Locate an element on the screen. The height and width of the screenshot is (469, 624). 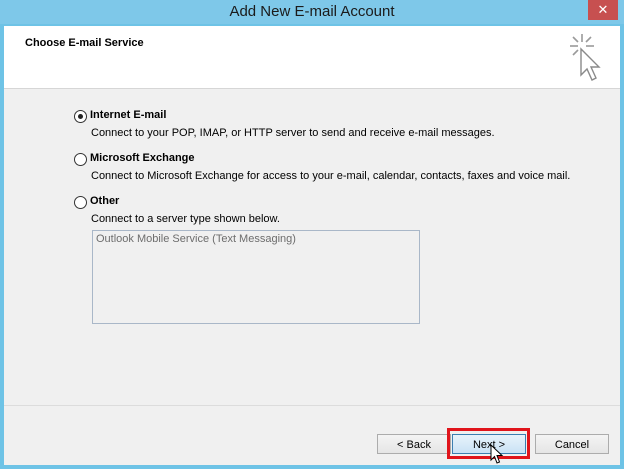
microsoft-exchange-radio is located at coordinates (80, 159).